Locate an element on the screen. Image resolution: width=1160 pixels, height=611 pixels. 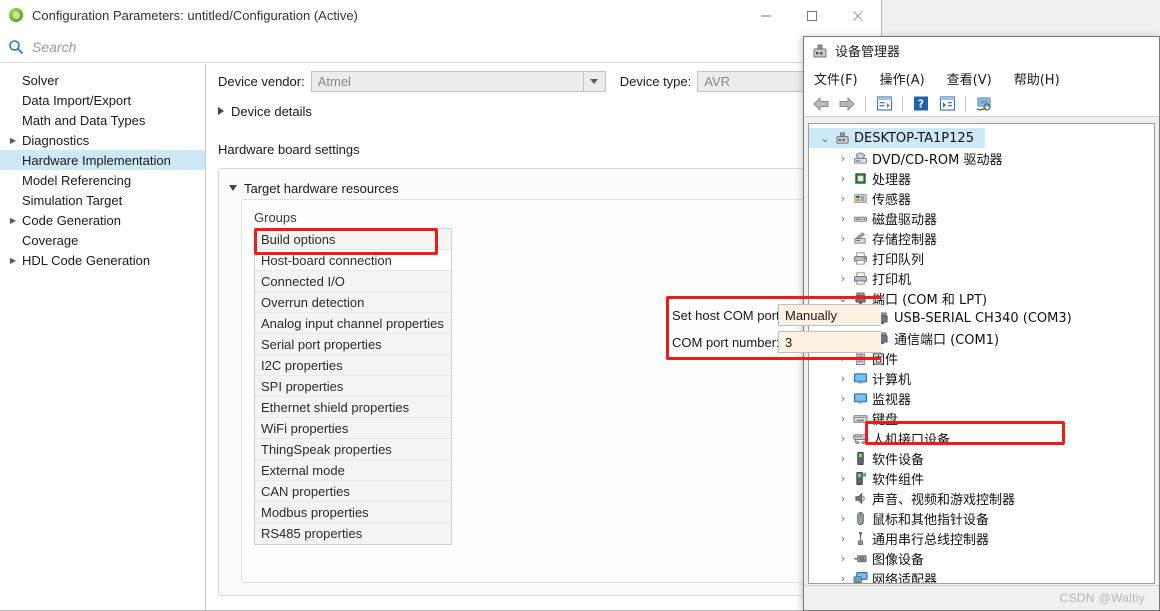
sidebar-item-hardware-implementation: ▶ Hardware Implementation is located at coordinates (102, 160).